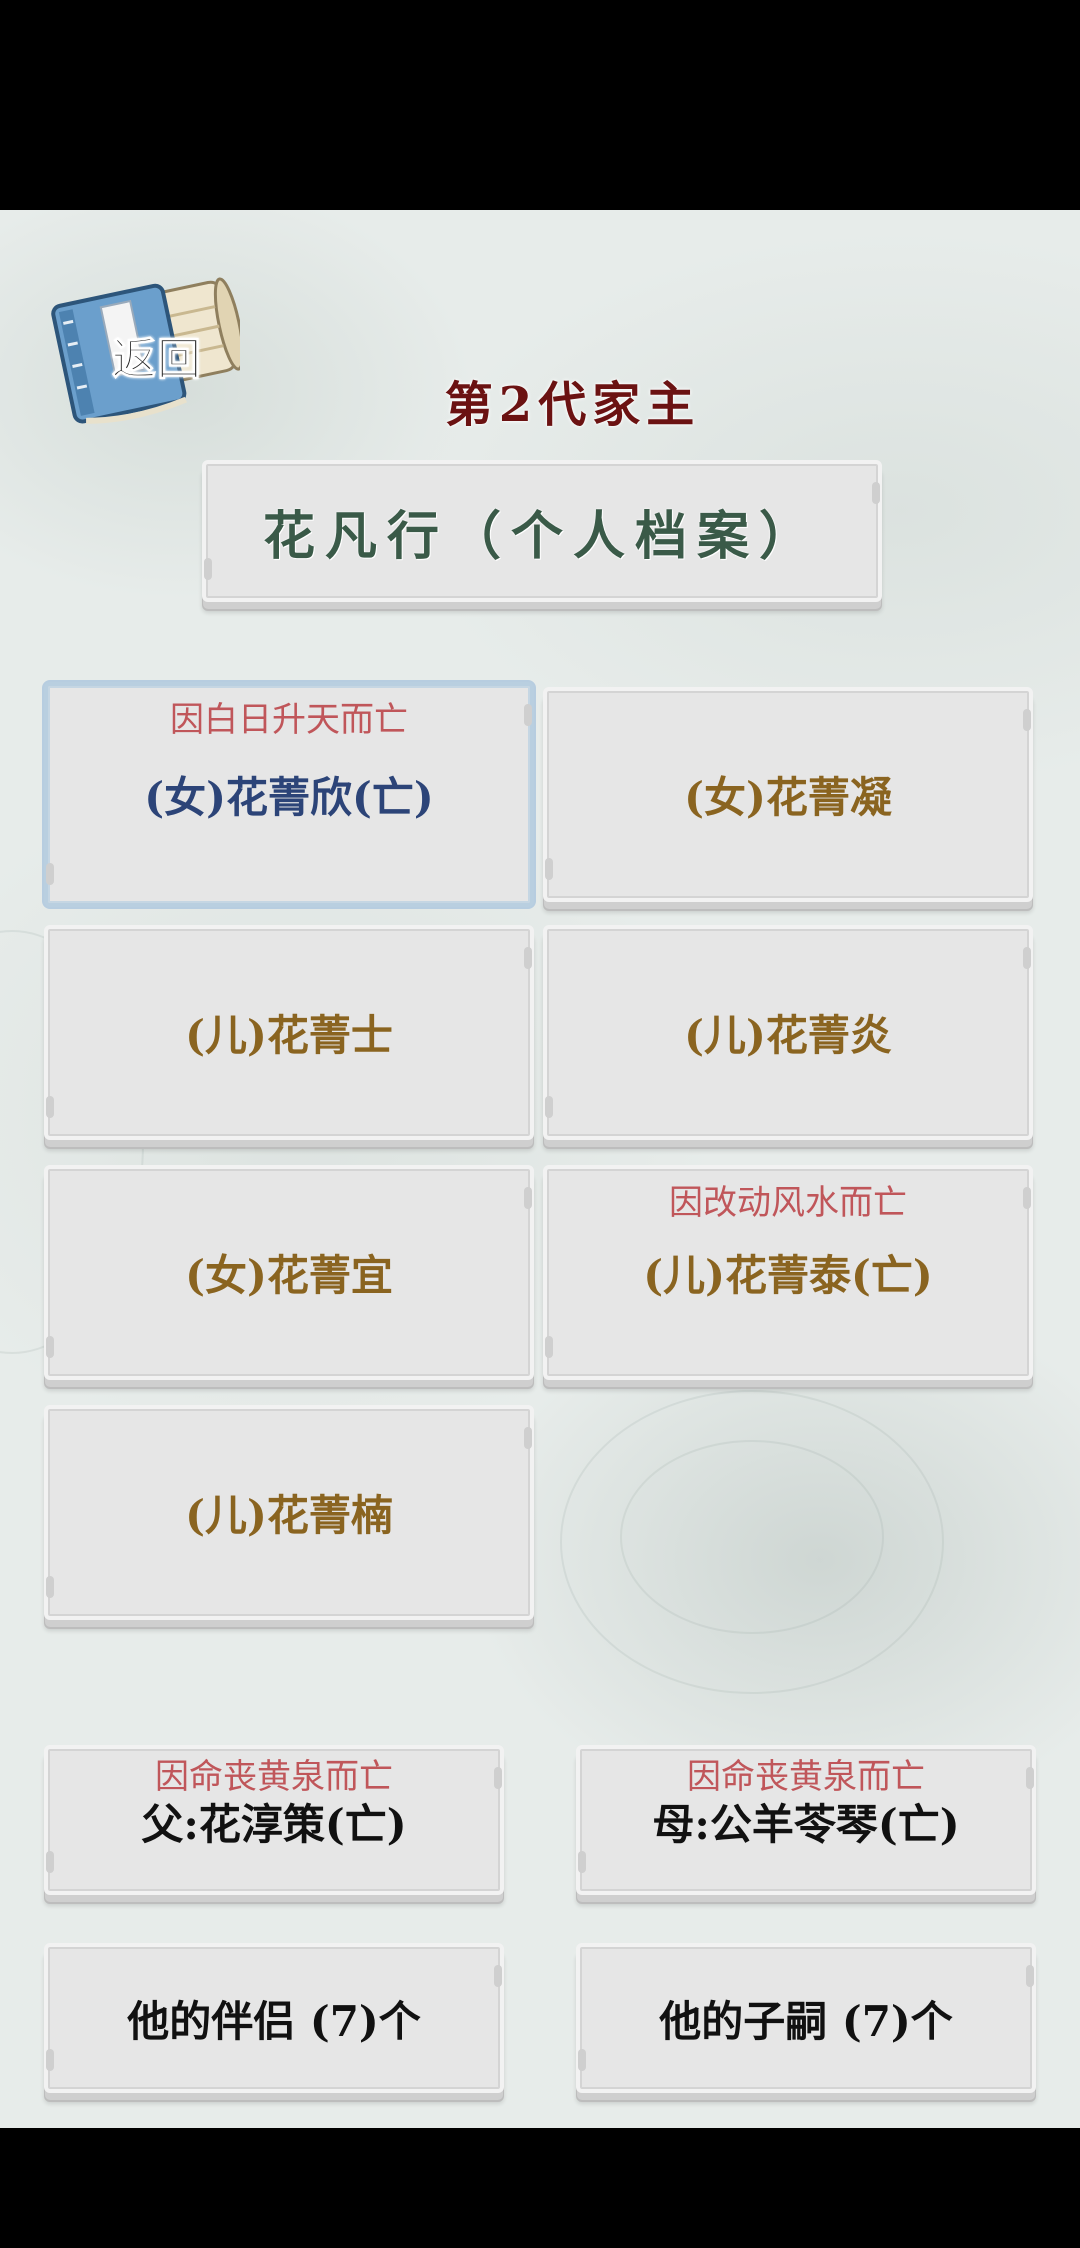  I want to click on partners-label: 他的伴侣 (7)个, so click(274, 2021).